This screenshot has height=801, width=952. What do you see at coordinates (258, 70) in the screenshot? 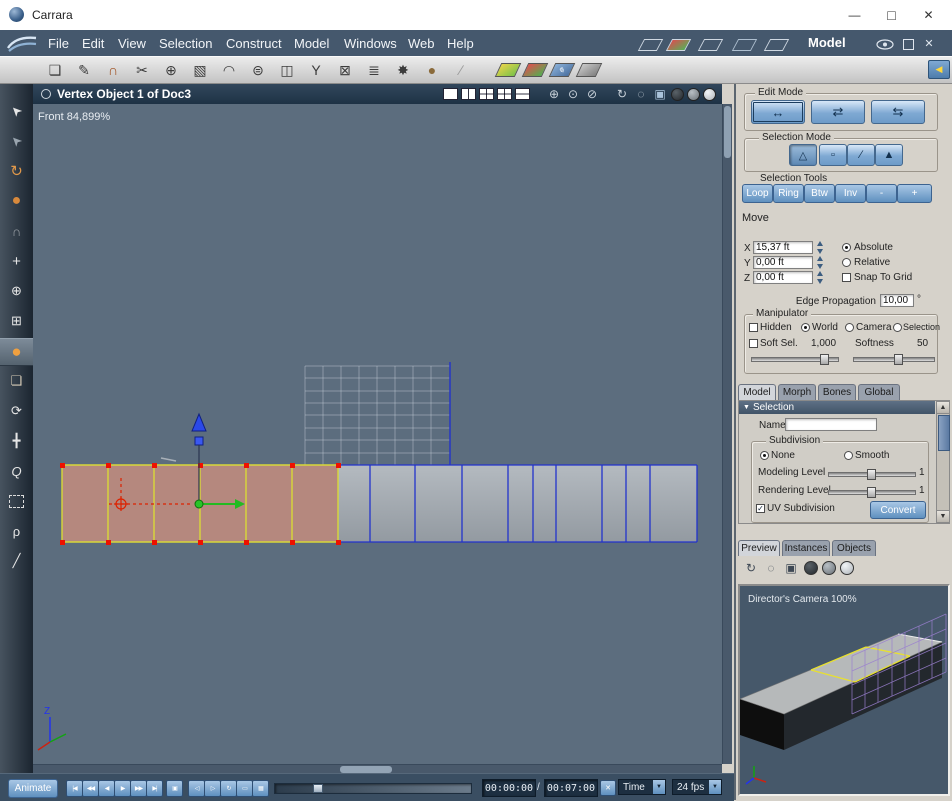
I see `extrude-icon: ⊜` at bounding box center [258, 70].